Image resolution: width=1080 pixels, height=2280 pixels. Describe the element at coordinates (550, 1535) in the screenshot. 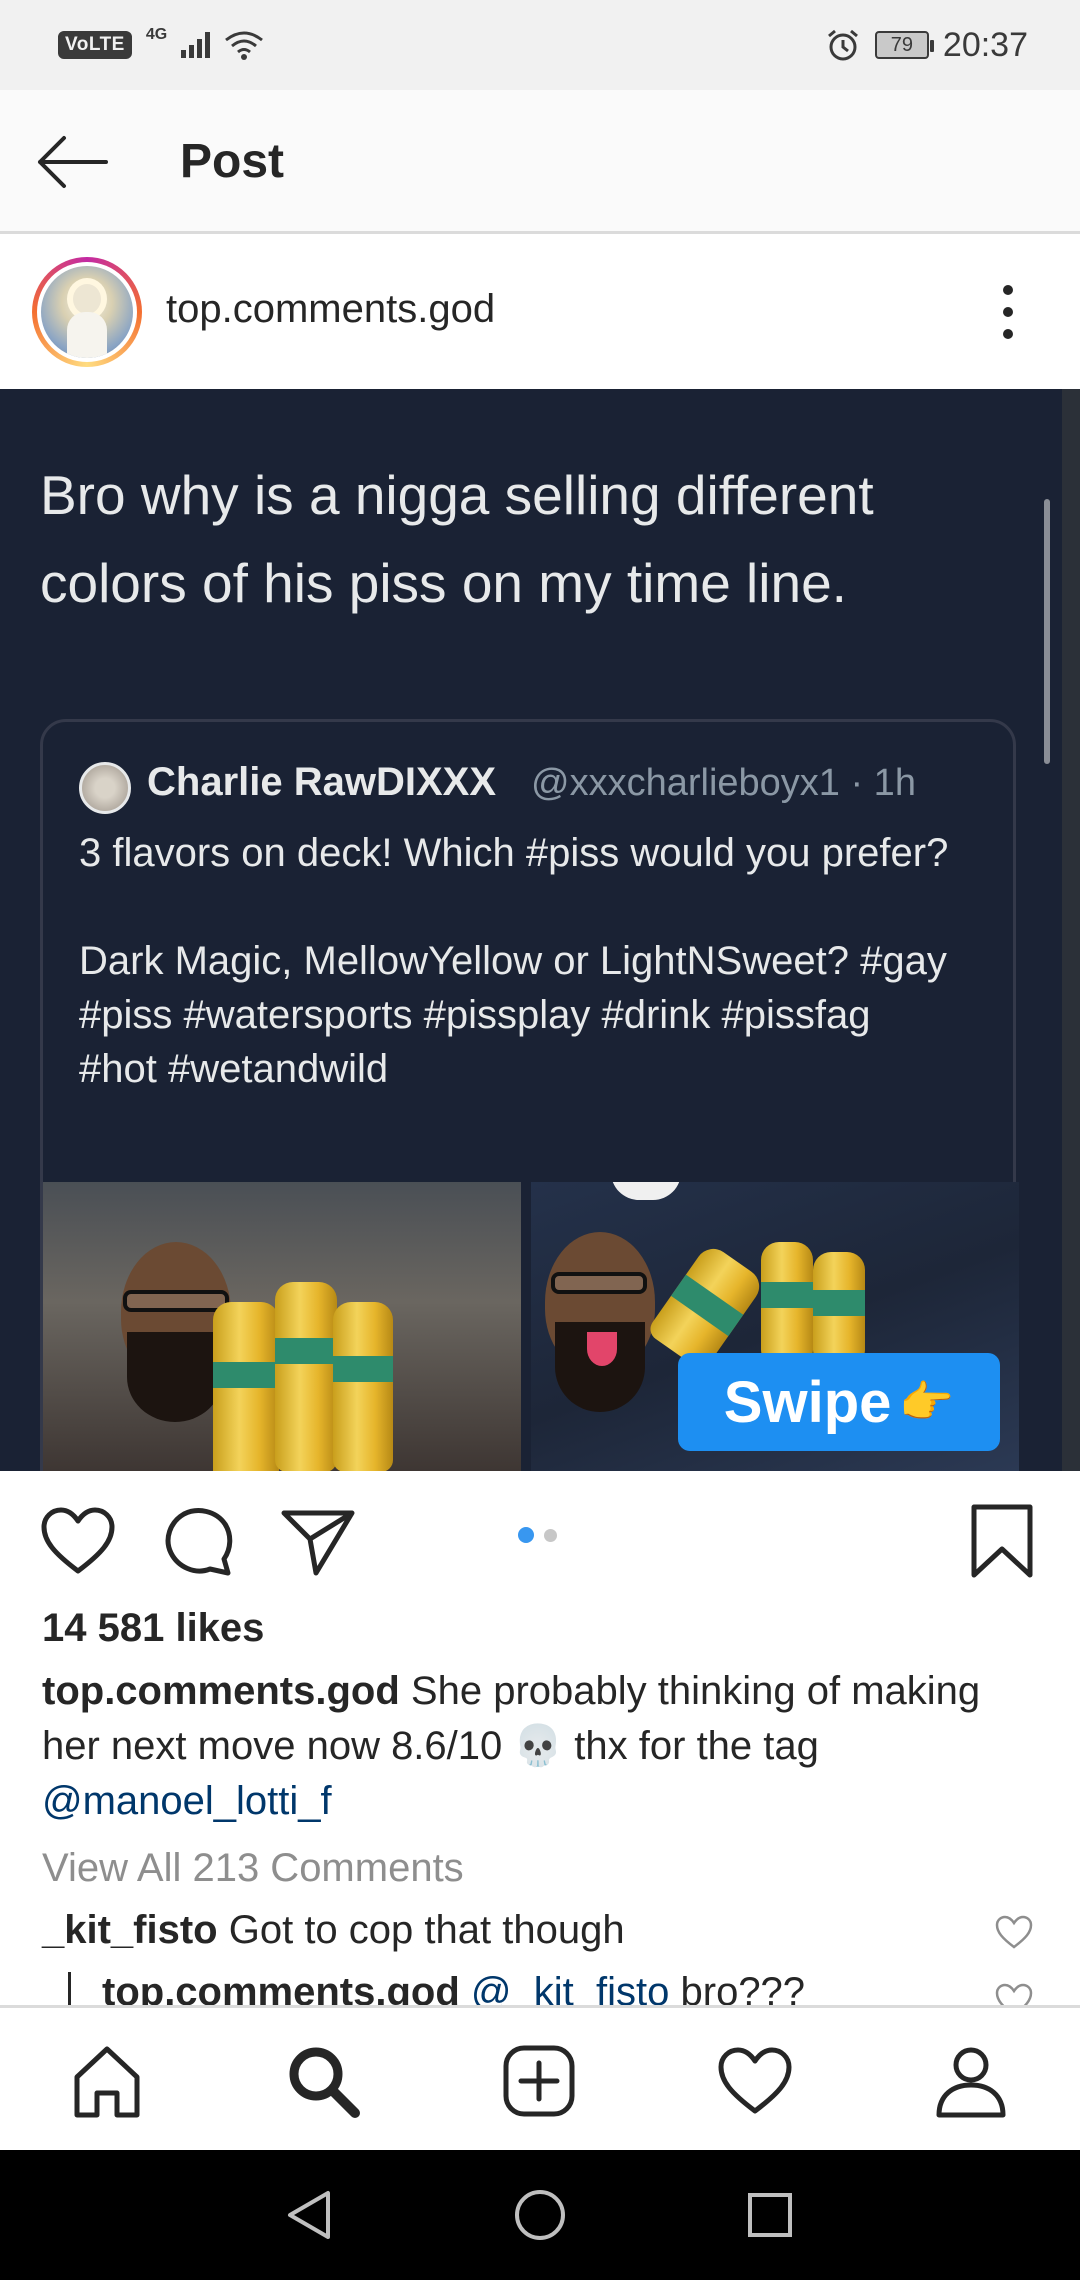

I see `carousel-dot` at that location.